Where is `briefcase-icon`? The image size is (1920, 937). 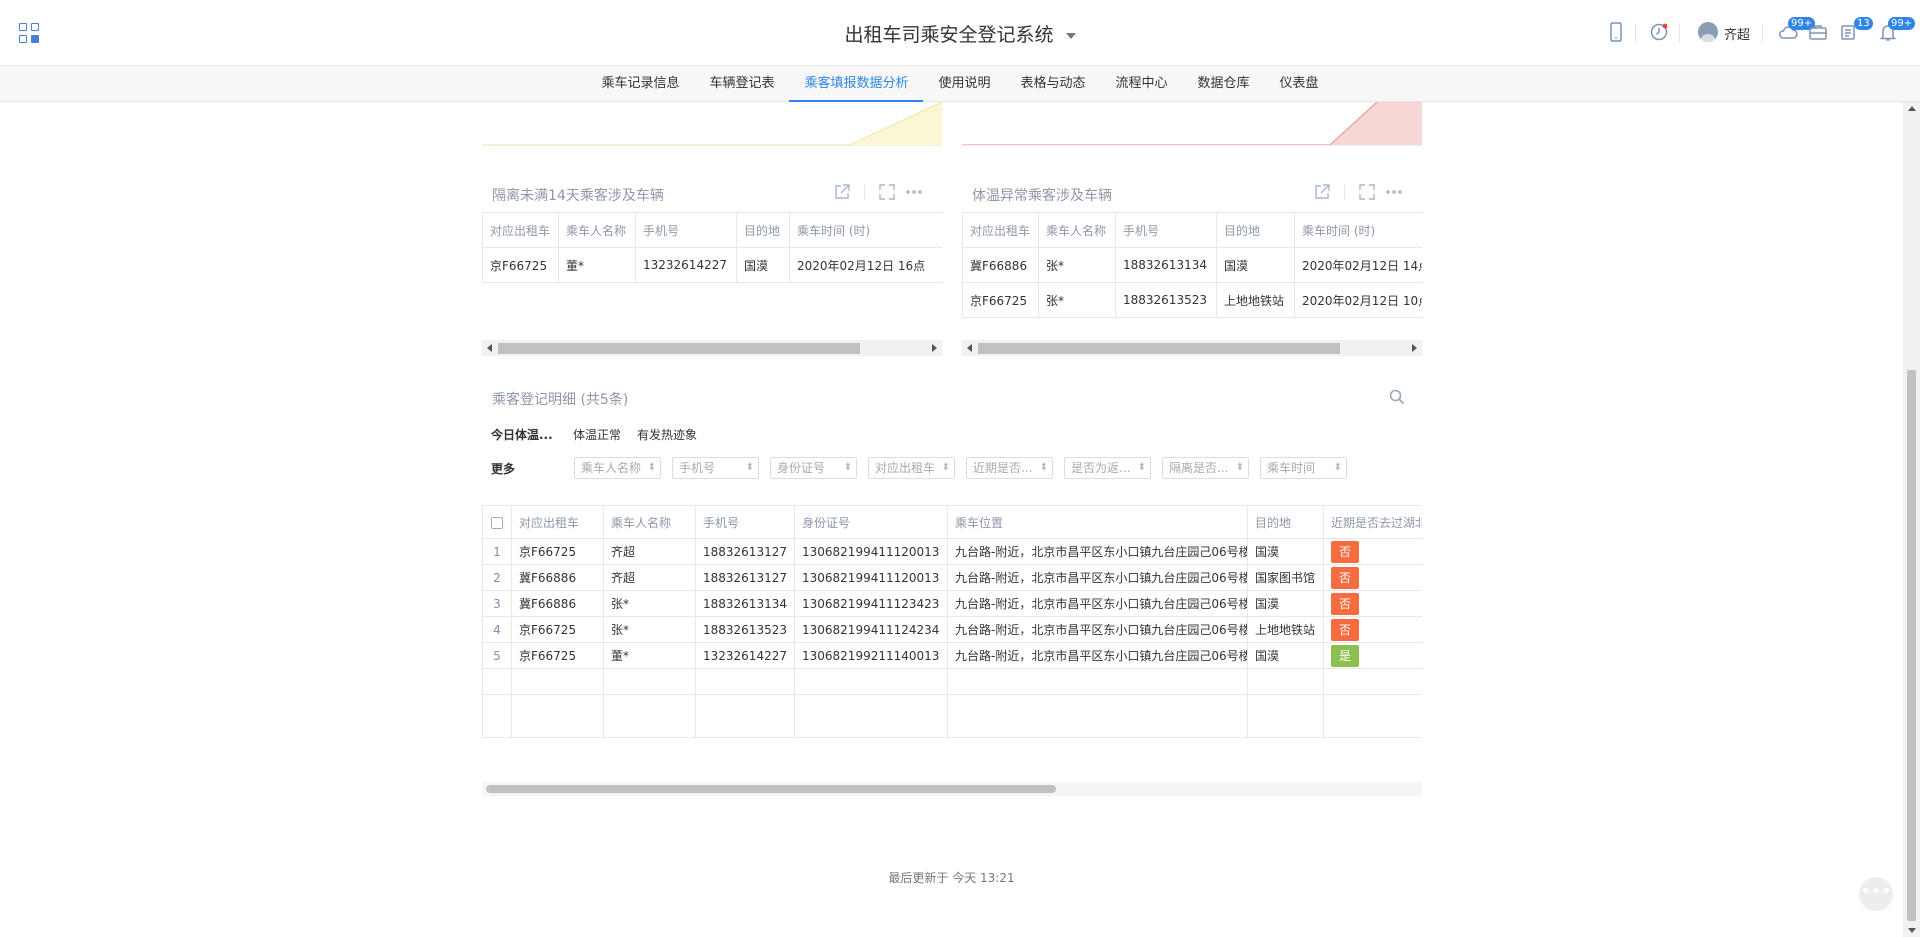 briefcase-icon is located at coordinates (1818, 32).